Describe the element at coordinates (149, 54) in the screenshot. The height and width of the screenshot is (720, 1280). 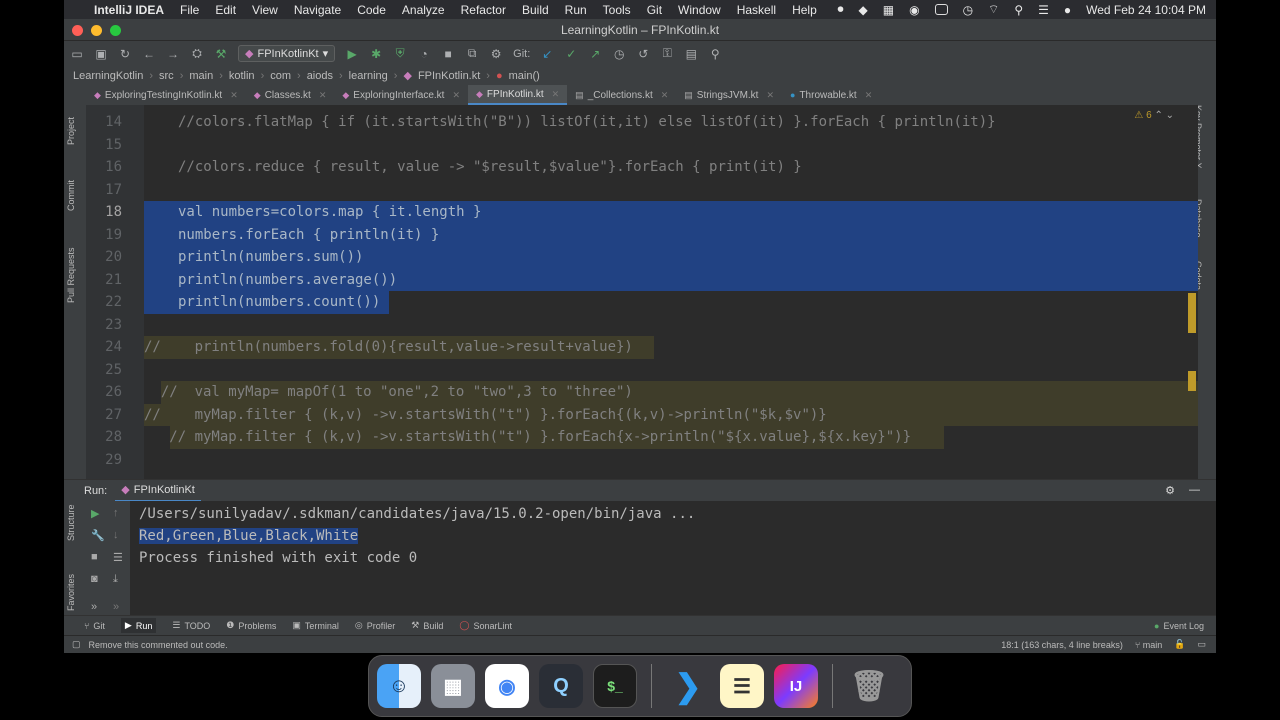
I see `back-icon: ←` at that location.